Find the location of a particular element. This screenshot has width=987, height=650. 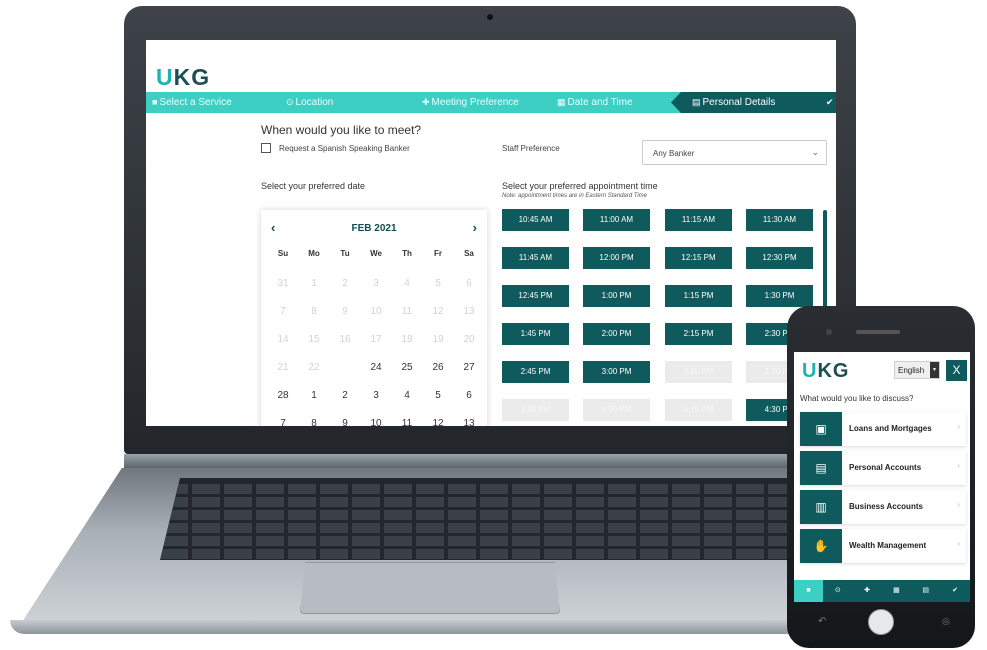

language-select: English ▼ is located at coordinates (917, 370).